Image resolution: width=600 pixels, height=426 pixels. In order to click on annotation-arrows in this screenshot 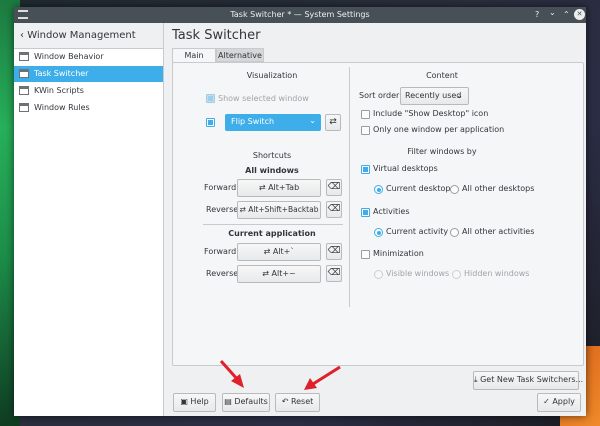, I will do `click(280, 374)`.